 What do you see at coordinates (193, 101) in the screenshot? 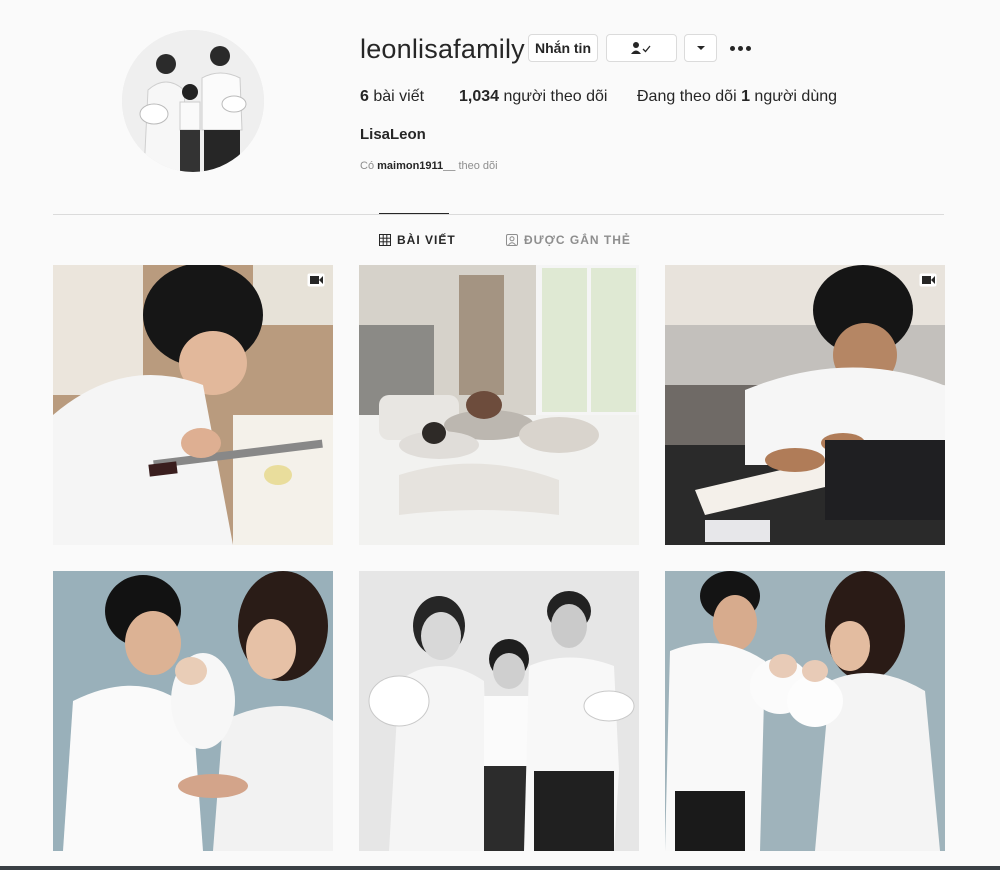
I see `profile-avatar` at bounding box center [193, 101].